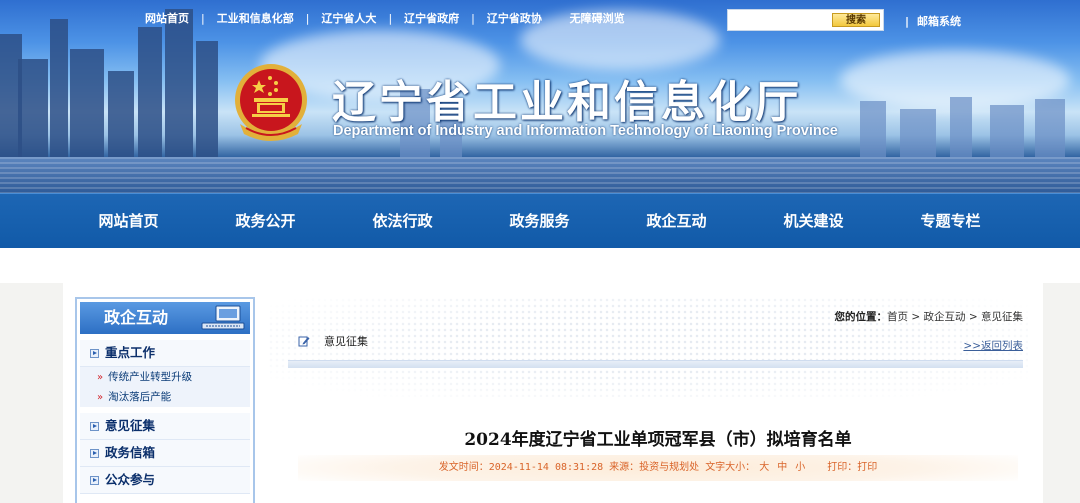 The image size is (1080, 503). Describe the element at coordinates (655, 364) in the screenshot. I see `divider` at that location.